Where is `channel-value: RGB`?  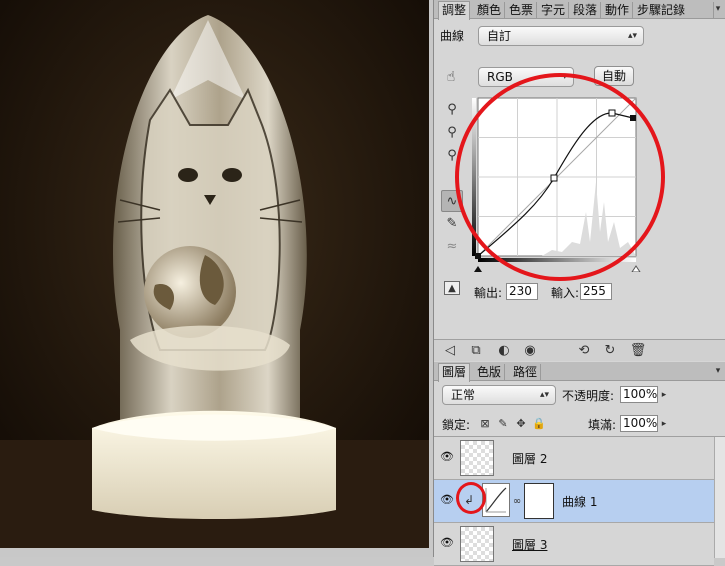 channel-value: RGB is located at coordinates (500, 77).